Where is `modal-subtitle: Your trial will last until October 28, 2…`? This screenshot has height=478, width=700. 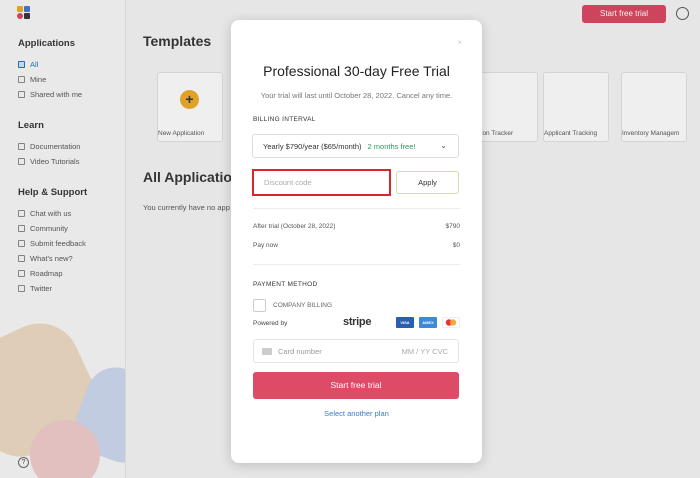
modal-subtitle: Your trial will last until October 28, 2… is located at coordinates (356, 95).